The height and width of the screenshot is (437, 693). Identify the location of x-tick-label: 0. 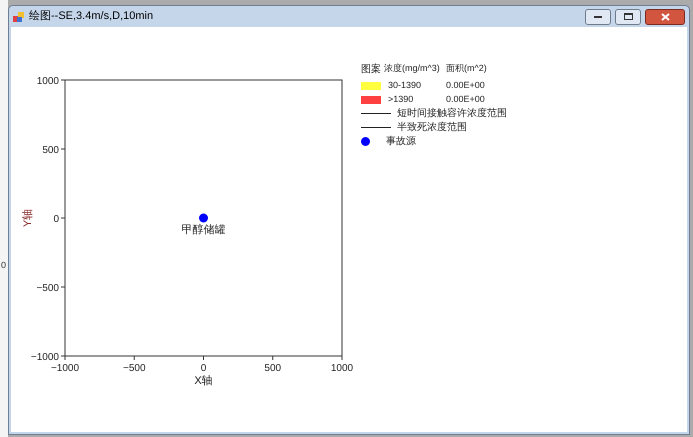
(203, 368).